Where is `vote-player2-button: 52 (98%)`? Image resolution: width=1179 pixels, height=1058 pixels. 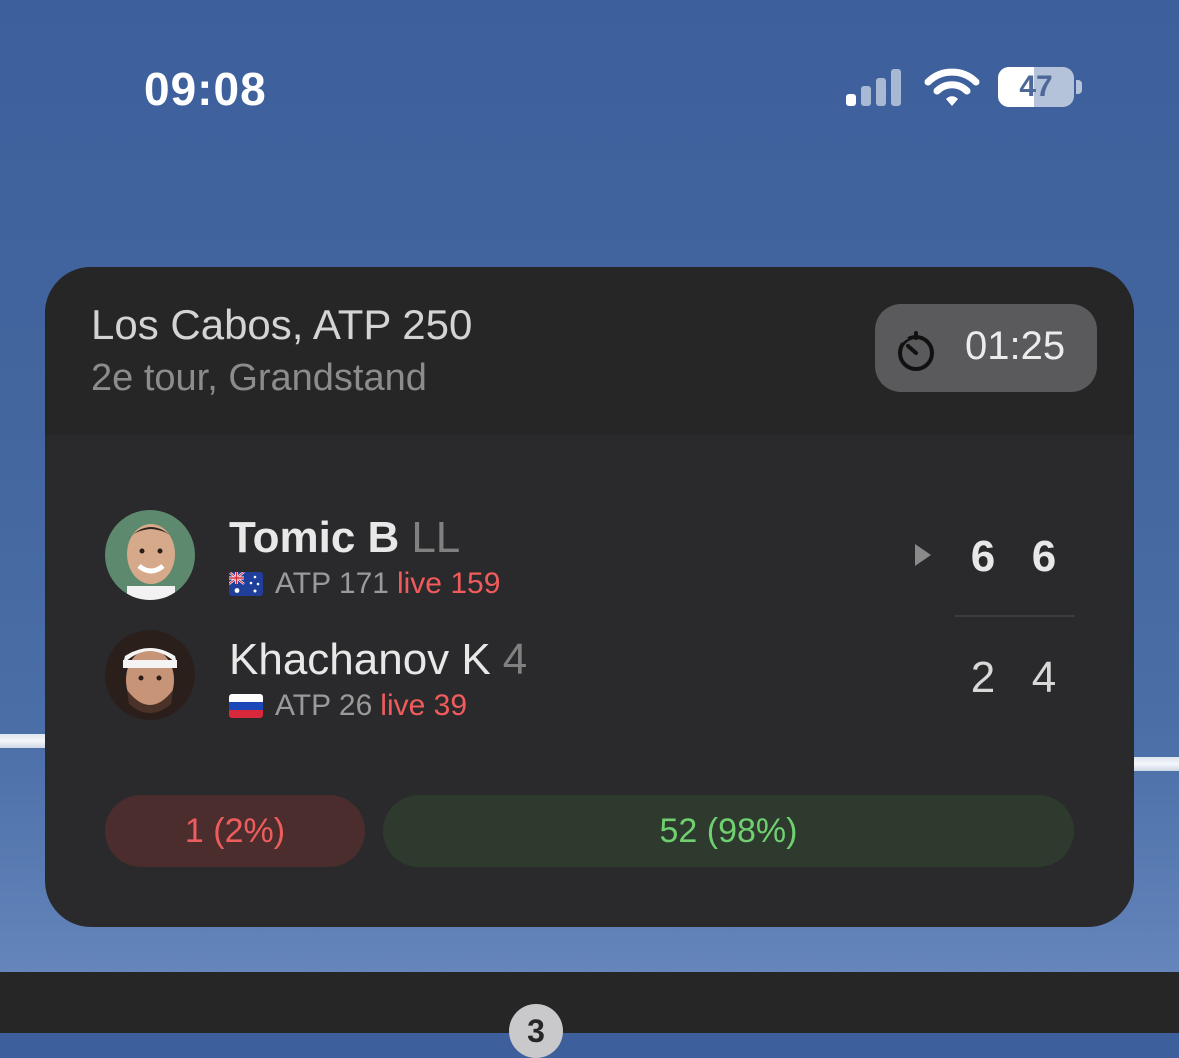
vote-player2-button: 52 (98%) is located at coordinates (728, 831).